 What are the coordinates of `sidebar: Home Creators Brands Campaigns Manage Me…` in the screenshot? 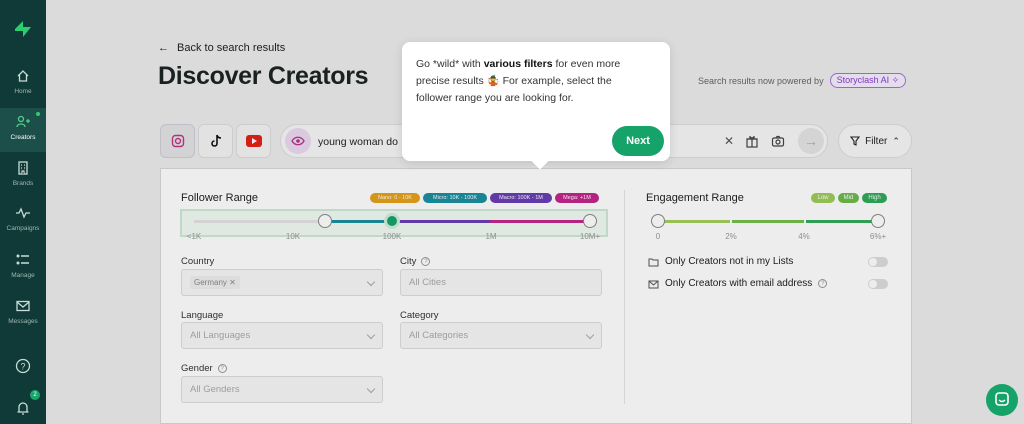 It's located at (23, 212).